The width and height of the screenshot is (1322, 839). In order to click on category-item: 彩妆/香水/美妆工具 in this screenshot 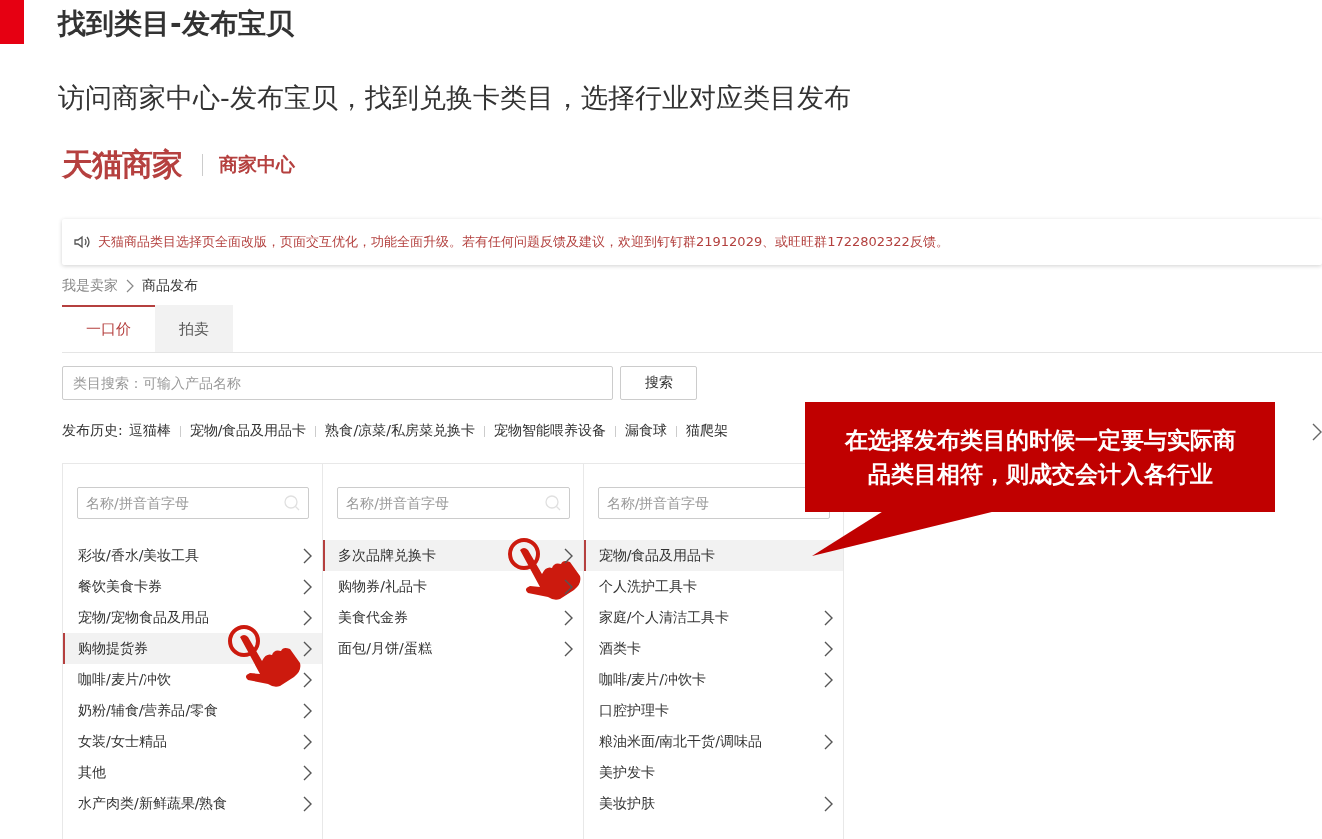, I will do `click(193, 555)`.